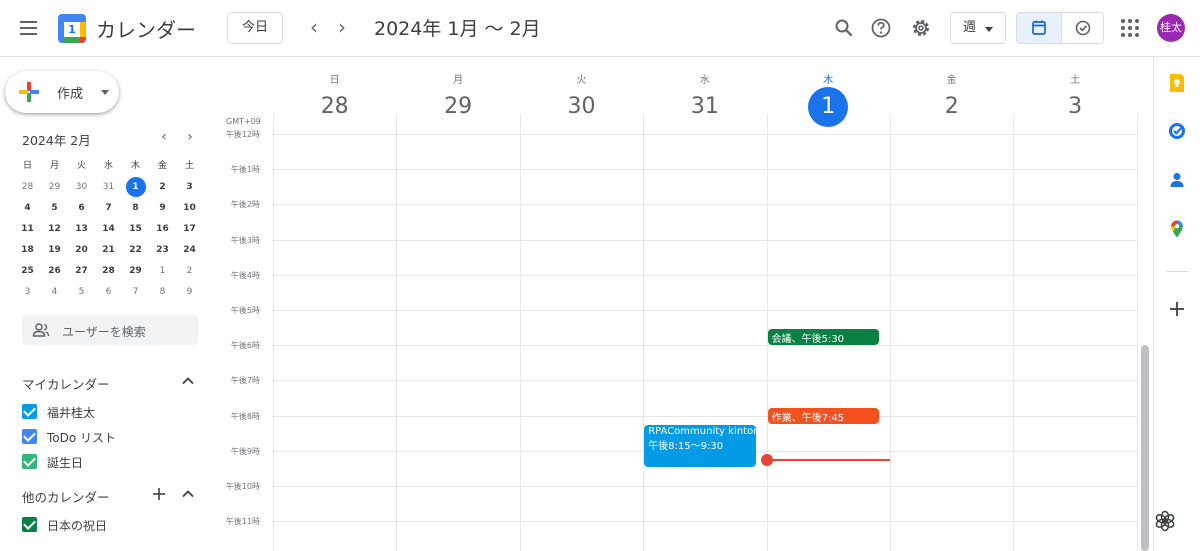 The height and width of the screenshot is (551, 1200). Describe the element at coordinates (314, 28) in the screenshot. I see `chevron-left-icon: ‹` at that location.